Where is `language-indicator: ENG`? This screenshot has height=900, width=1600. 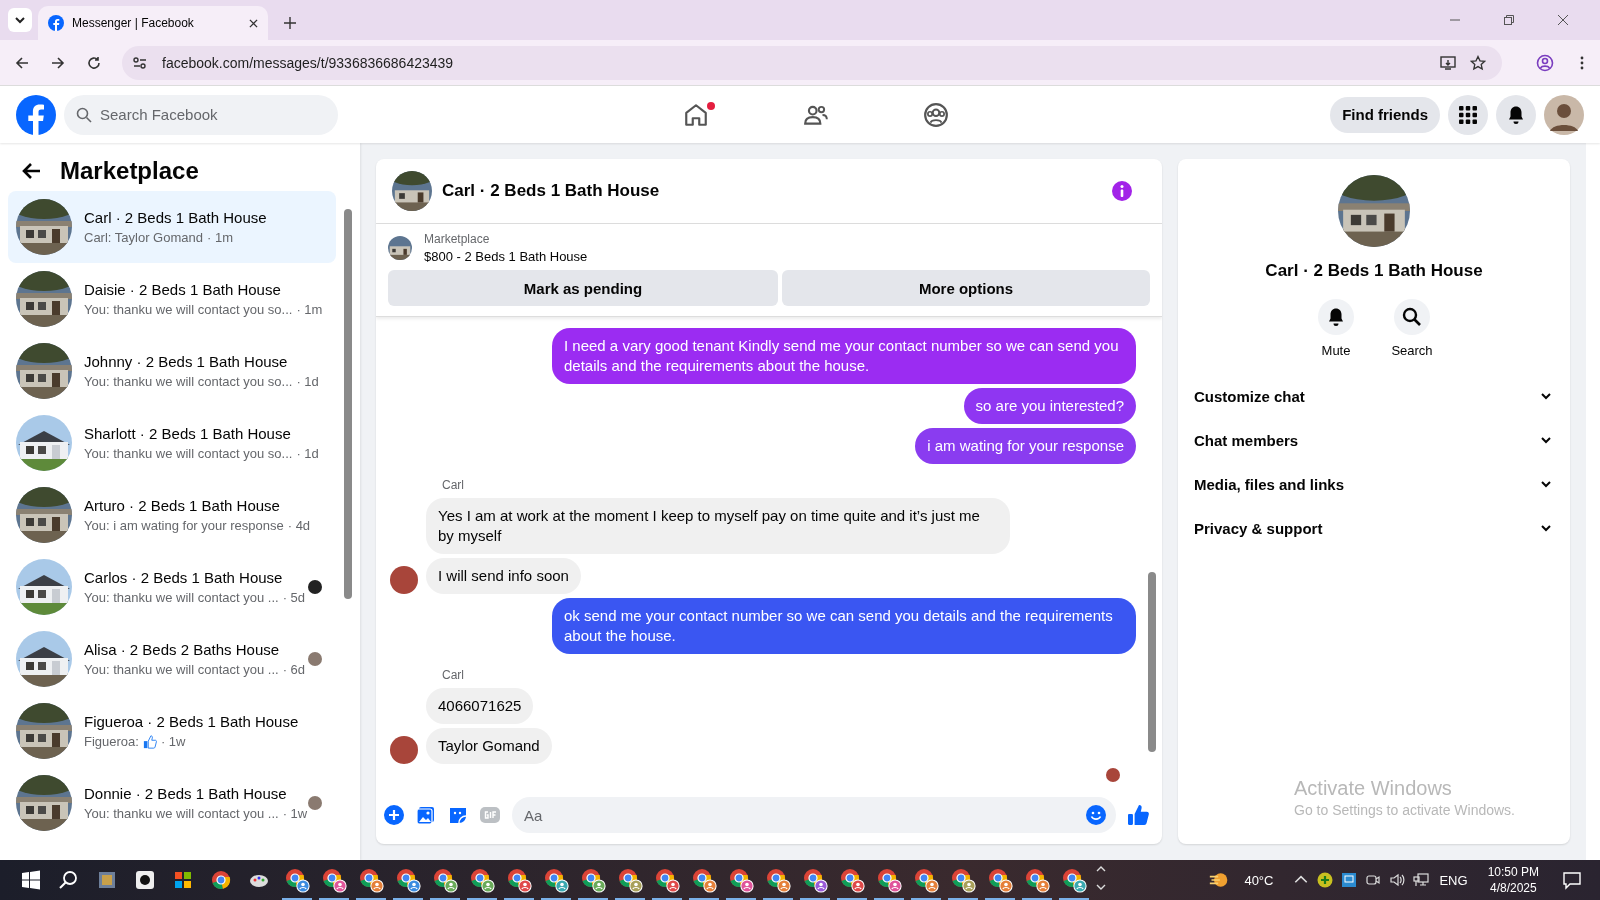
language-indicator: ENG is located at coordinates (1453, 880).